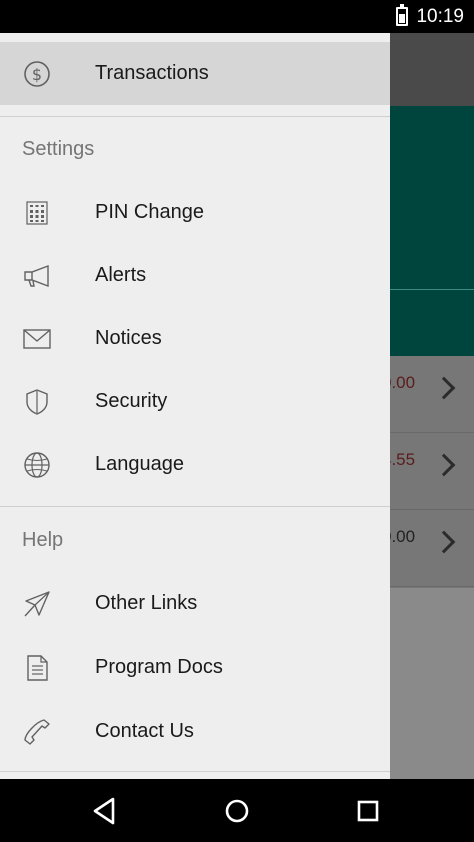 The width and height of the screenshot is (474, 842). I want to click on system-navigation-bar, so click(237, 810).